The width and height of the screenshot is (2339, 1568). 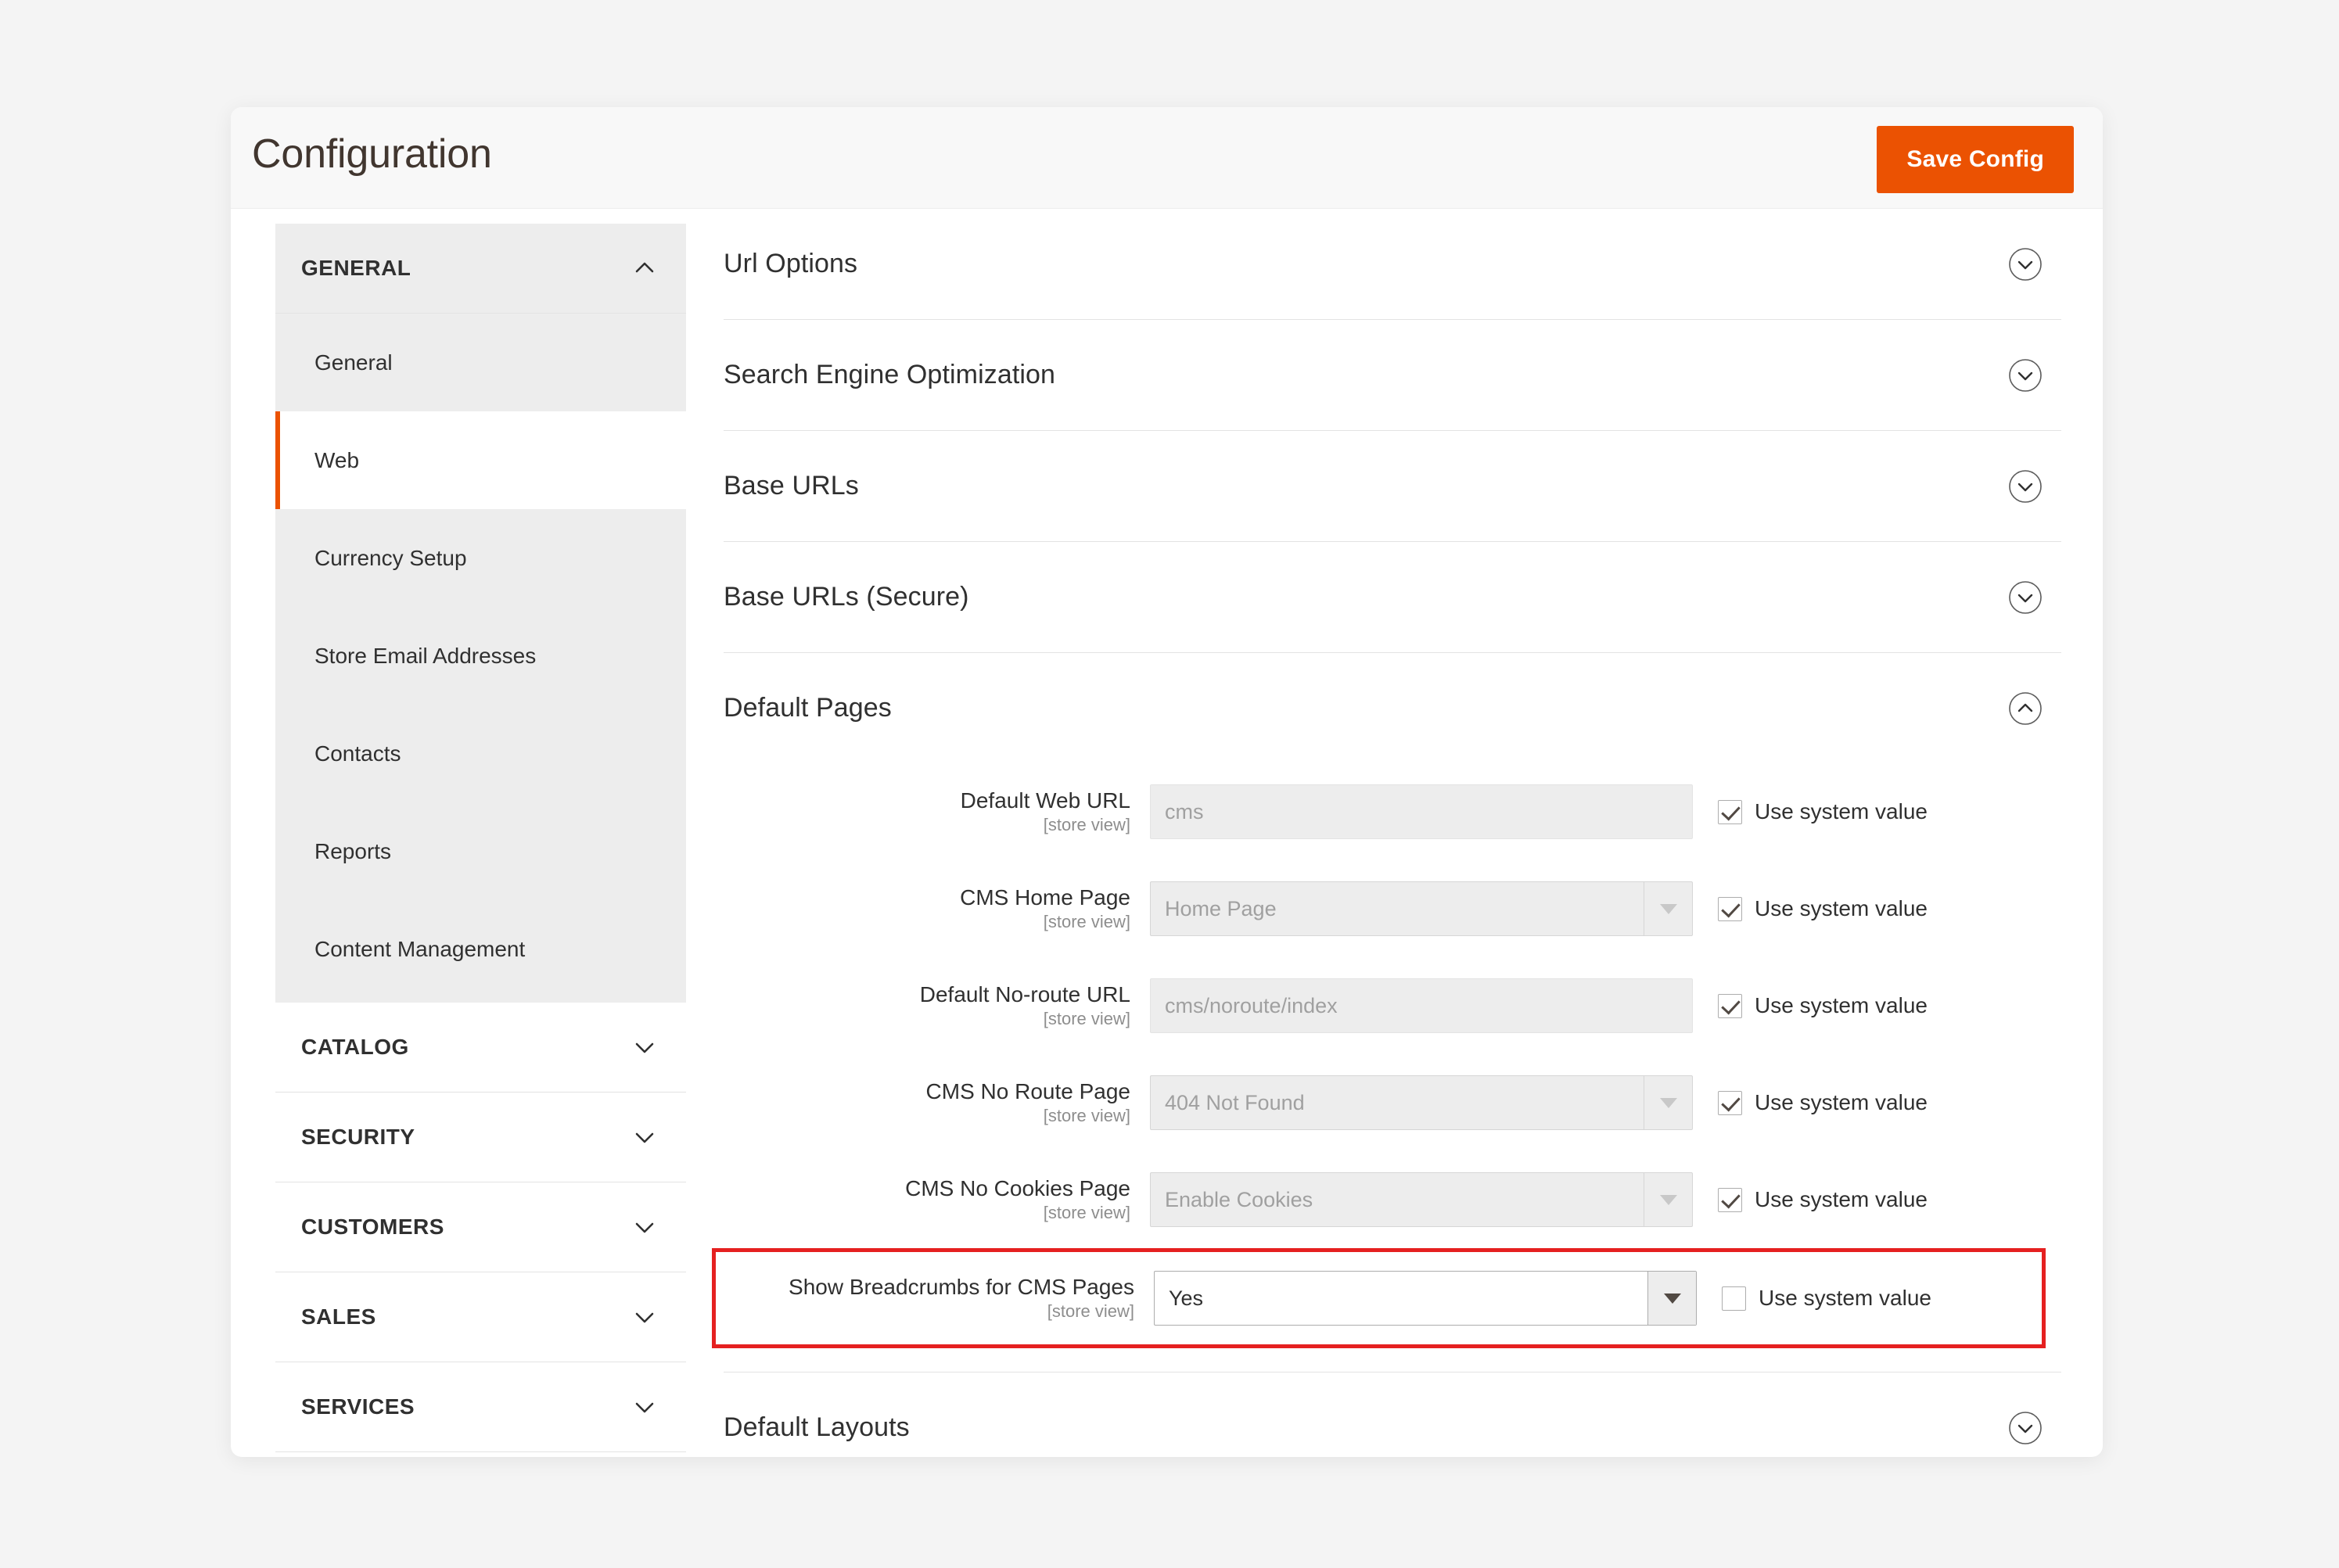 What do you see at coordinates (480, 1407) in the screenshot?
I see `sidebar-section-services: SERVICES` at bounding box center [480, 1407].